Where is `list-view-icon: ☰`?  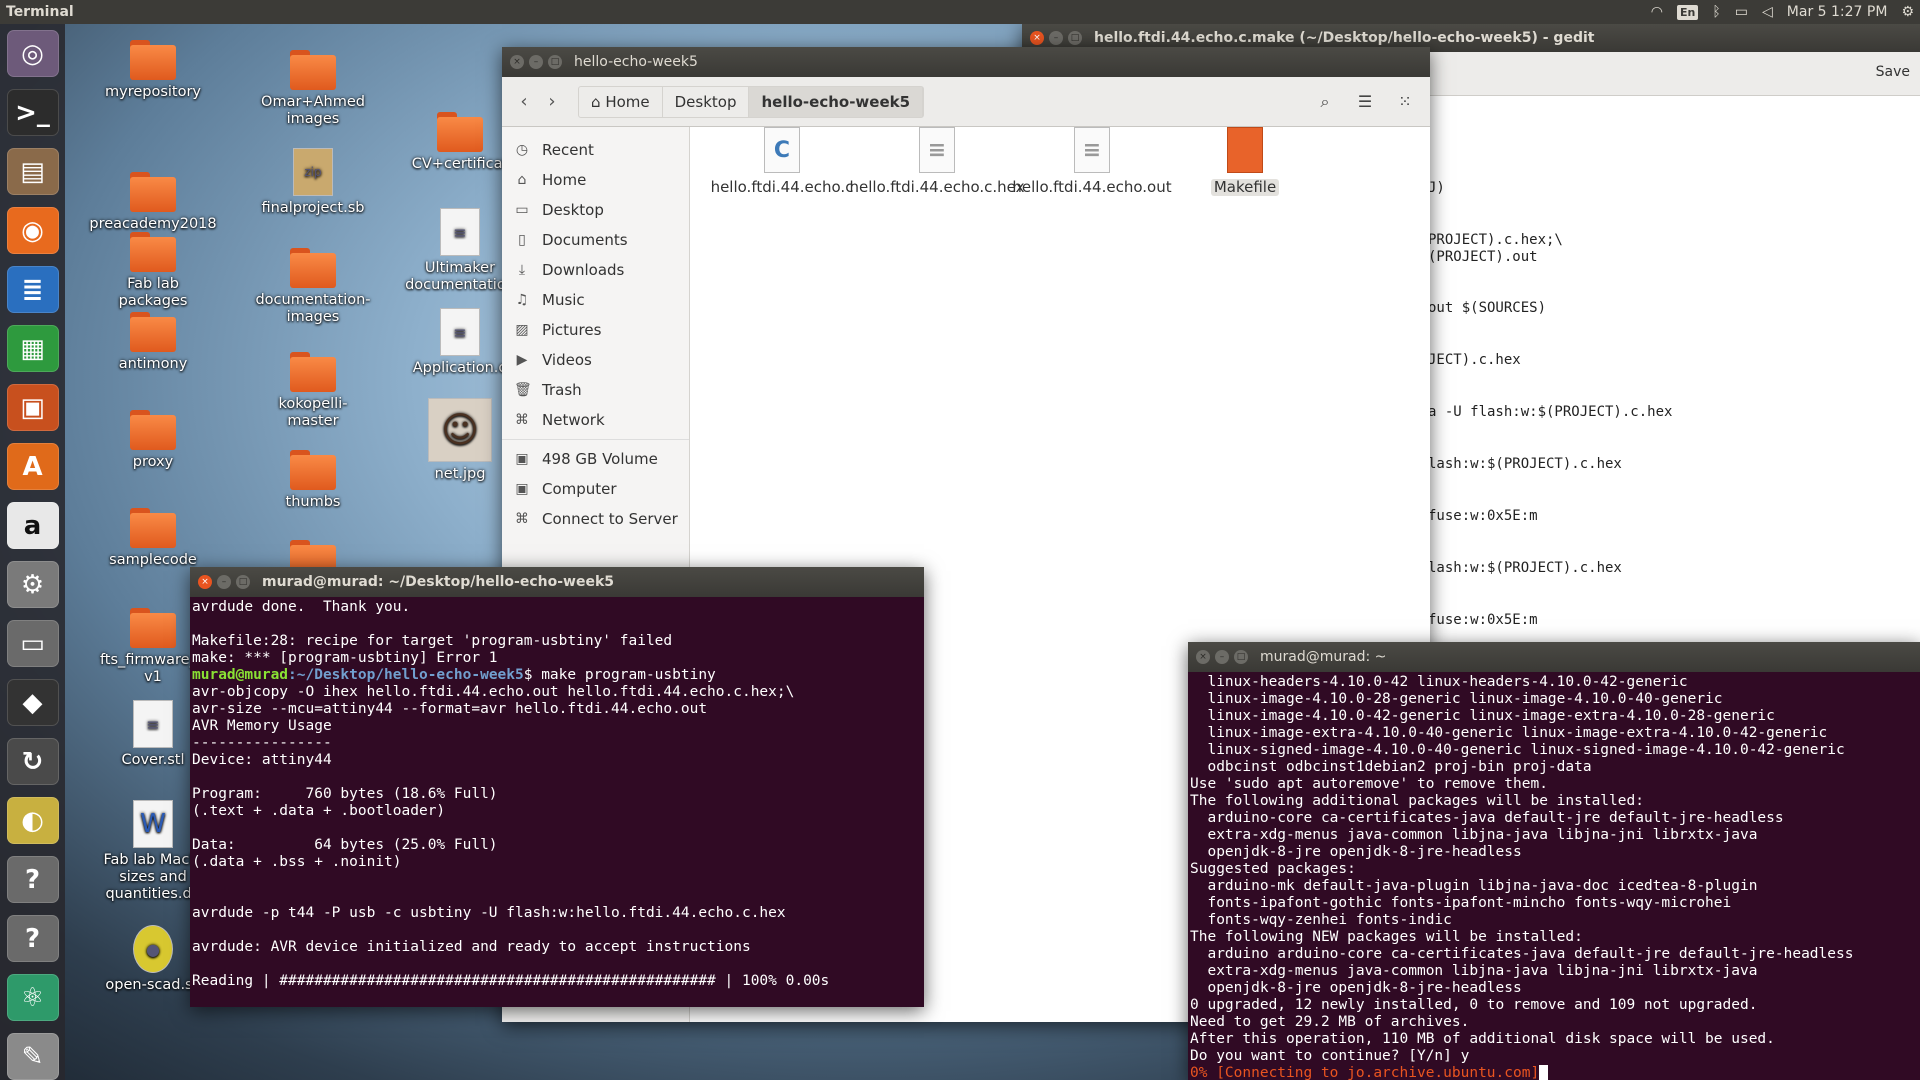 list-view-icon: ☰ is located at coordinates (1365, 102).